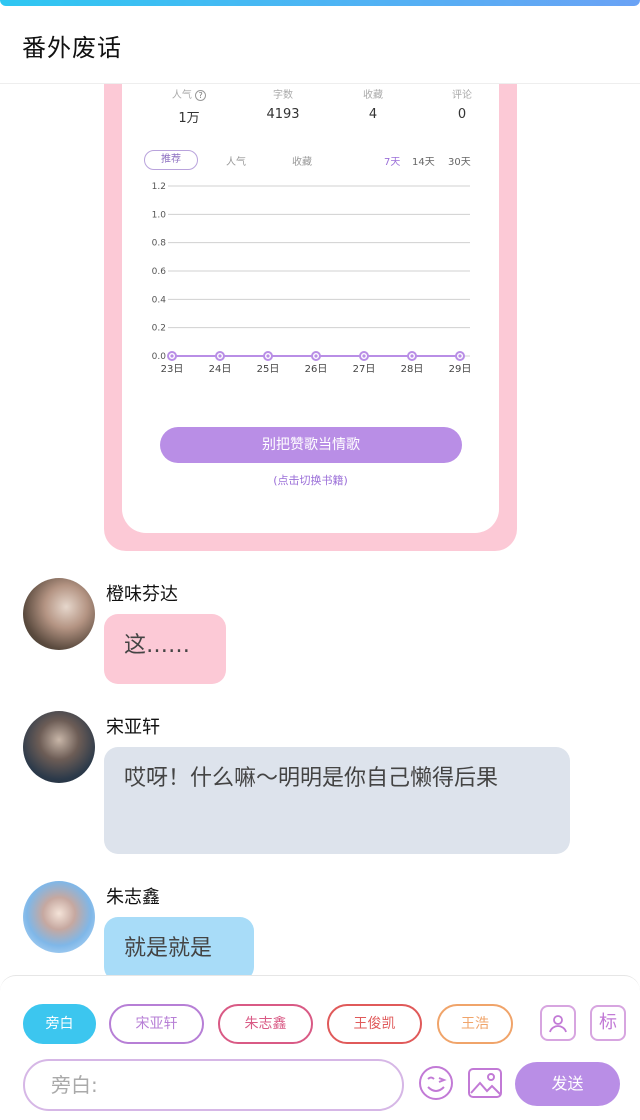 This screenshot has height=1120, width=640. Describe the element at coordinates (608, 1023) in the screenshot. I see `tag-icon: 标` at that location.